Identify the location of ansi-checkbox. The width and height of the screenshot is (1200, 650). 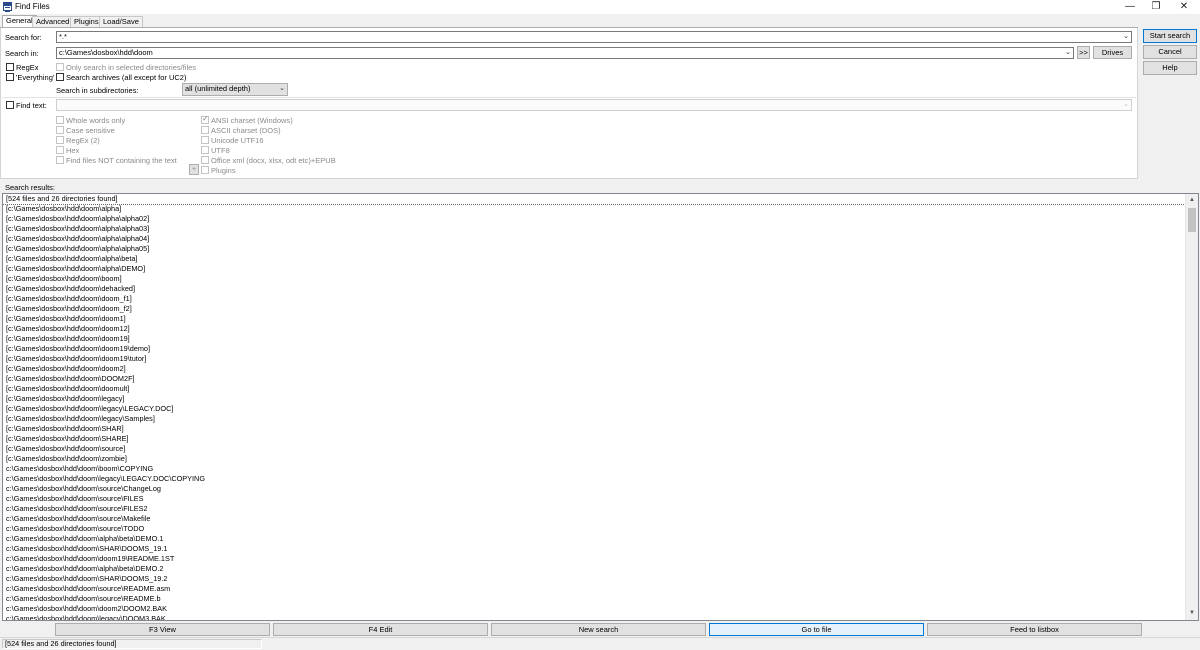
(205, 119).